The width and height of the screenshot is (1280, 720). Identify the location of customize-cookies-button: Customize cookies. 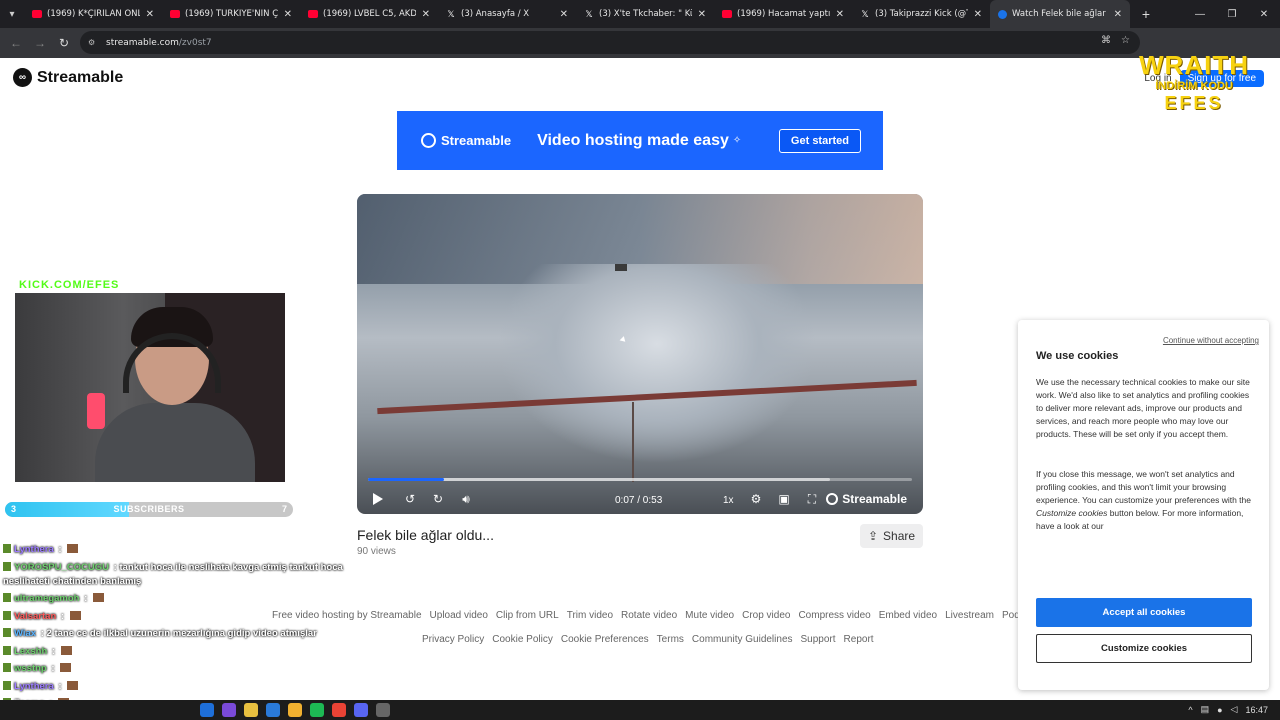
(1144, 648).